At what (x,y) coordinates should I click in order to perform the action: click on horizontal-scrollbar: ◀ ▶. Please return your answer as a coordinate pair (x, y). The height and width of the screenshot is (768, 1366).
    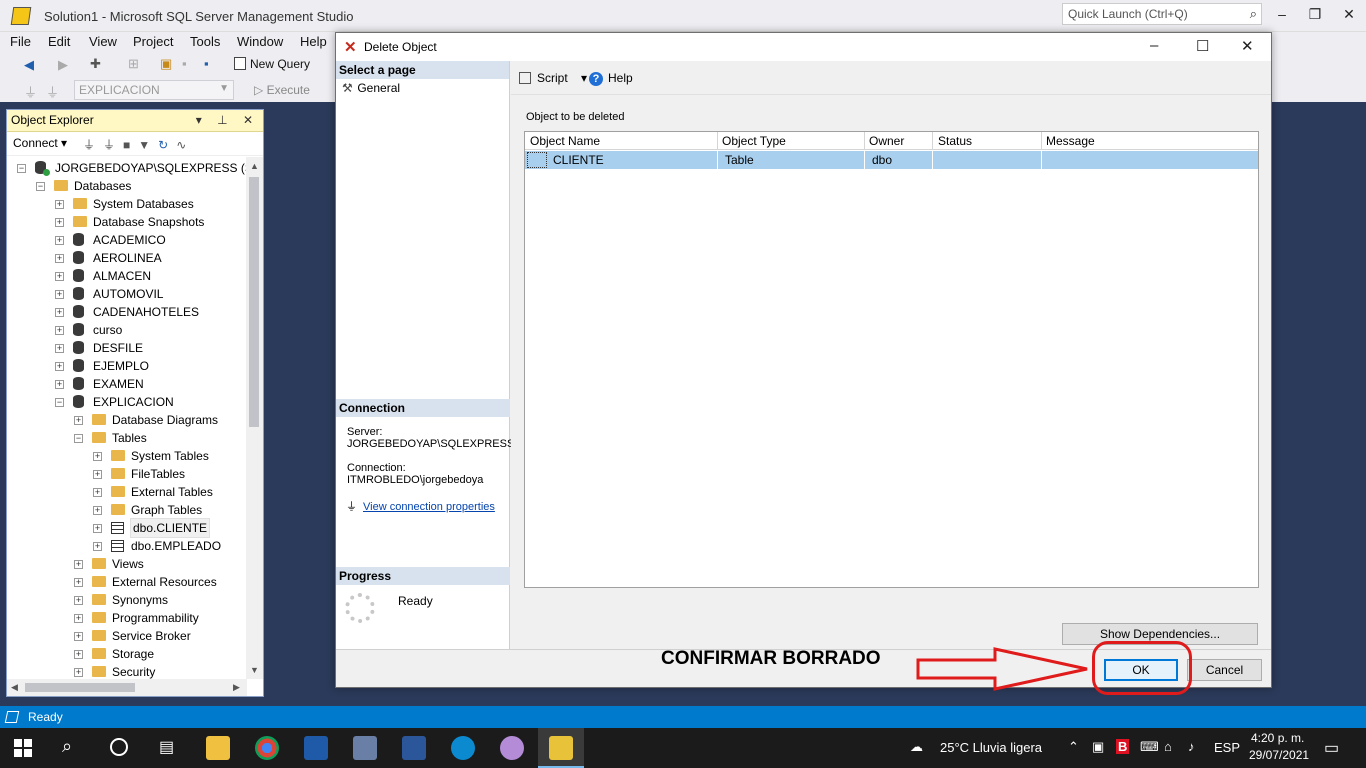
    Looking at the image, I should click on (127, 687).